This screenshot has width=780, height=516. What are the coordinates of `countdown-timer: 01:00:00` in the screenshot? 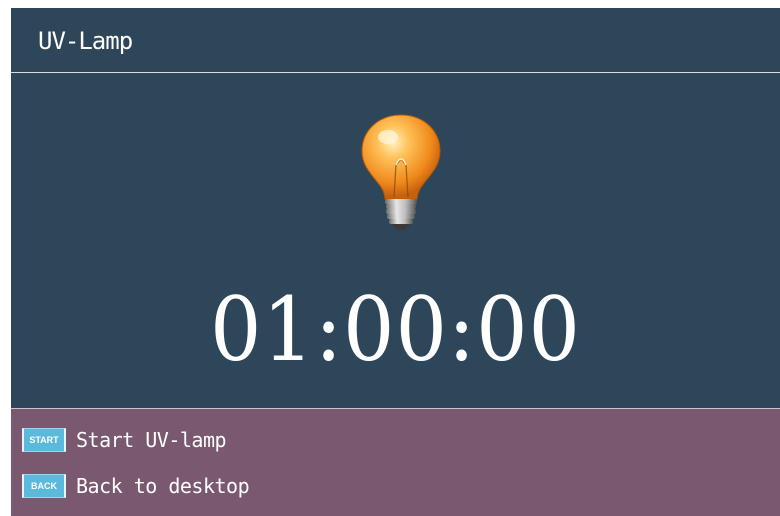 It's located at (395, 329).